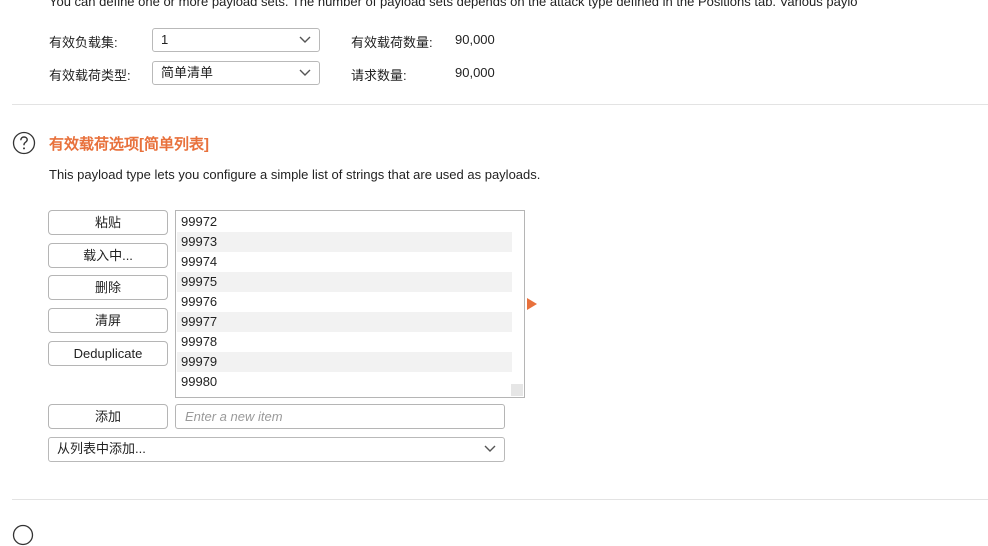 This screenshot has width=988, height=546. Describe the element at coordinates (90, 75) in the screenshot. I see `payload-type-label: 有效载荷类型:` at that location.